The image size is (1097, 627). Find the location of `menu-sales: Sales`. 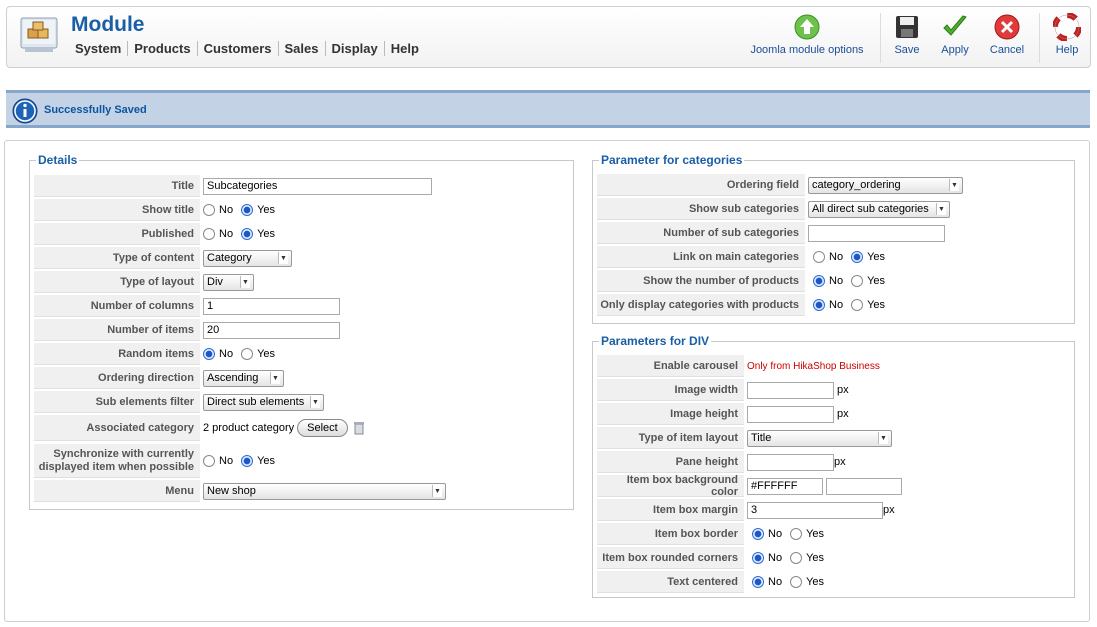

menu-sales: Sales is located at coordinates (302, 48).